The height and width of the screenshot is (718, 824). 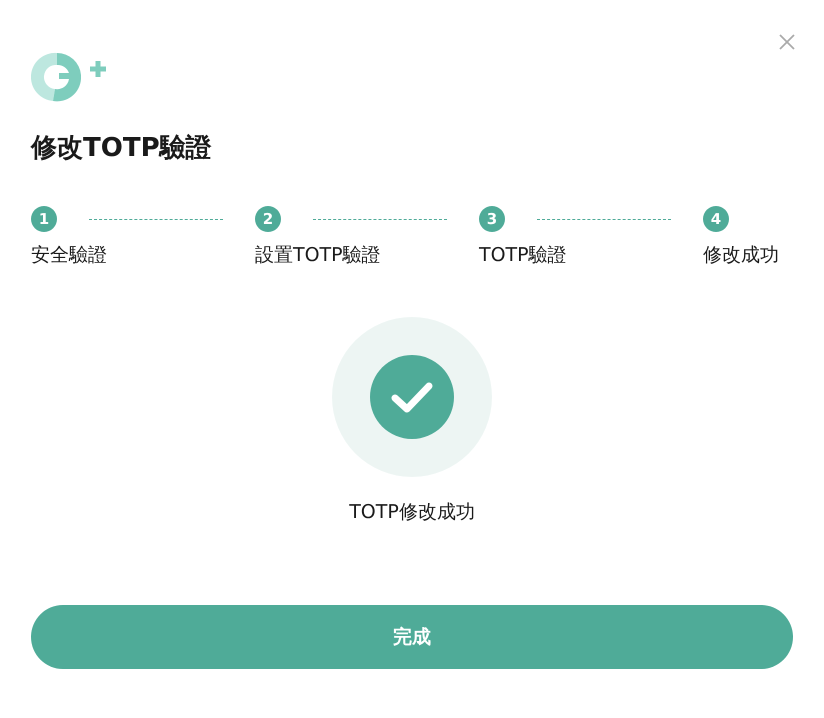 What do you see at coordinates (44, 219) in the screenshot?
I see `step-number: 1` at bounding box center [44, 219].